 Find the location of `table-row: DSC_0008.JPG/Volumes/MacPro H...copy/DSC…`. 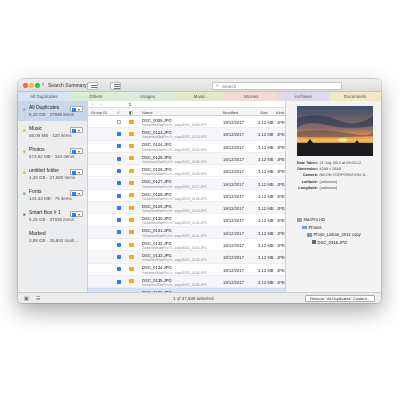

table-row: DSC_0008.JPG/Volumes/MacPro H...copy/DSC… is located at coordinates (186, 122).